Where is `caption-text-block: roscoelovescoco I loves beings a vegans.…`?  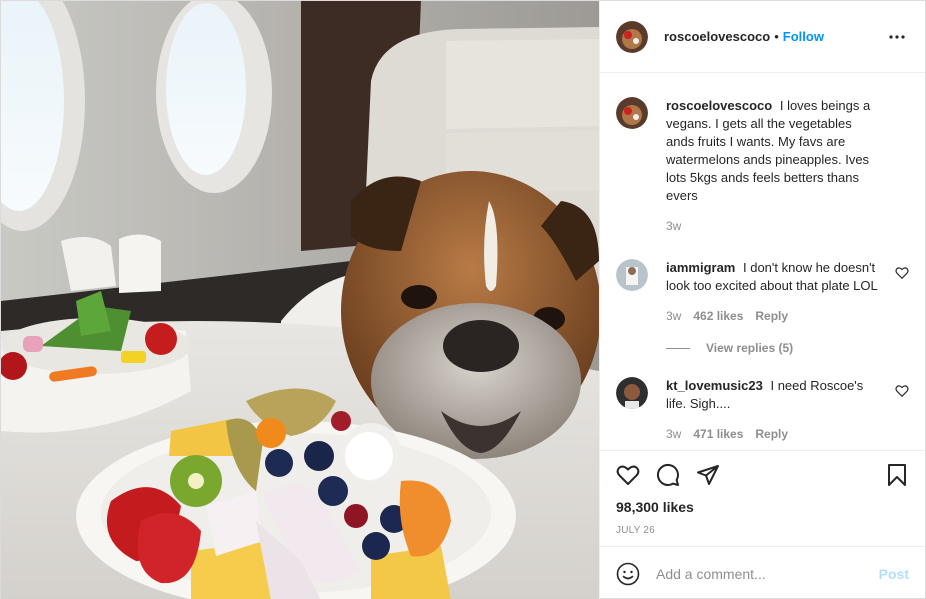
caption-text-block: roscoelovescoco I loves beings a vegans.… is located at coordinates (772, 151).